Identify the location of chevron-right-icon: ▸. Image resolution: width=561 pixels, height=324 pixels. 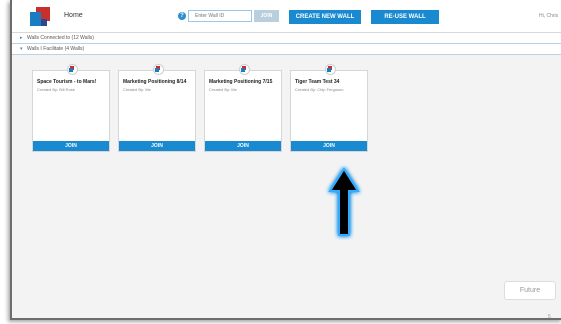
(21, 38).